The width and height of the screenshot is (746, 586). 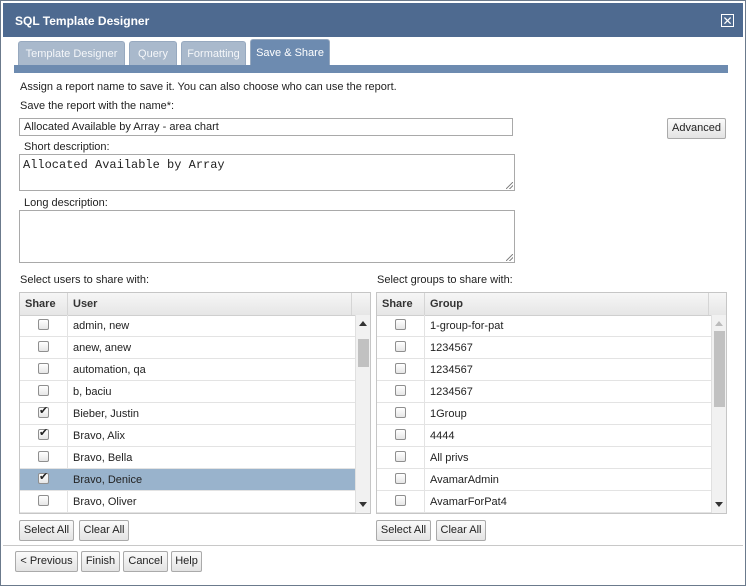 I want to click on table-row: 1-group-for-pat, so click(x=544, y=326).